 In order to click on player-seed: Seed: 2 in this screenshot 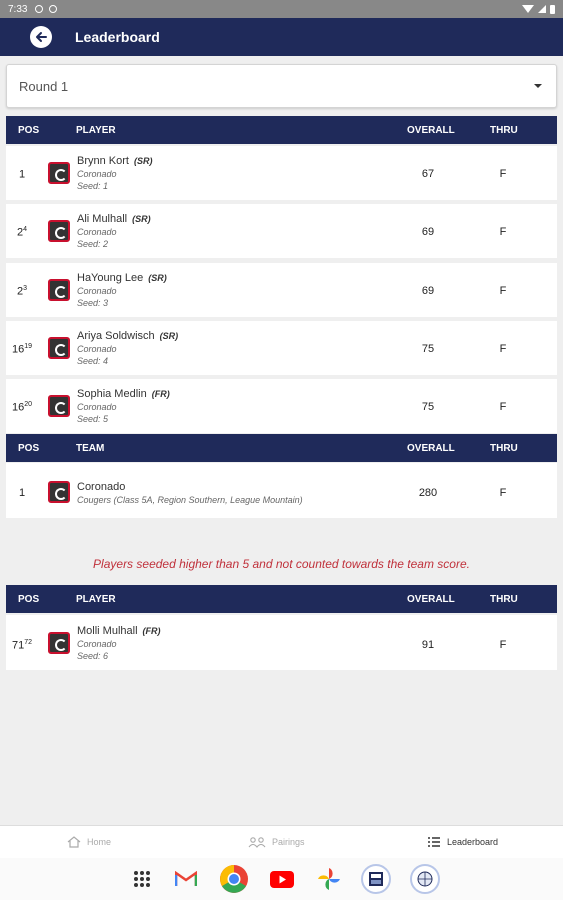, I will do `click(93, 244)`.